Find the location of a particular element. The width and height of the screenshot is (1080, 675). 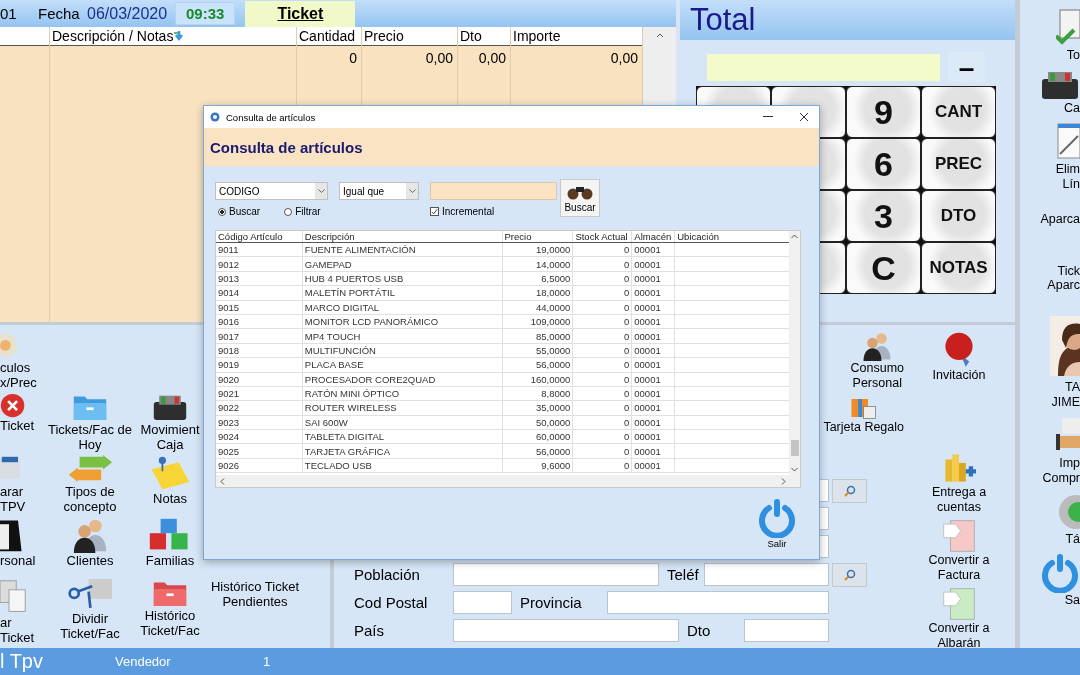

field-dropdown: CODIGO is located at coordinates (271, 191).